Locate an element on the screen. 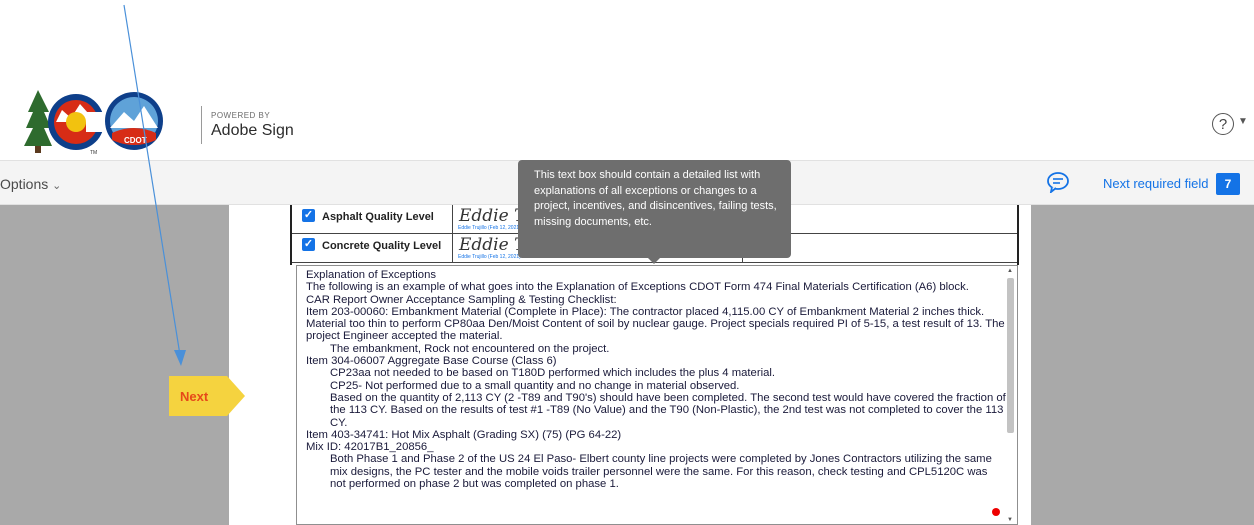 The width and height of the screenshot is (1254, 525). powered-by-label: POWERED BY is located at coordinates (241, 115).